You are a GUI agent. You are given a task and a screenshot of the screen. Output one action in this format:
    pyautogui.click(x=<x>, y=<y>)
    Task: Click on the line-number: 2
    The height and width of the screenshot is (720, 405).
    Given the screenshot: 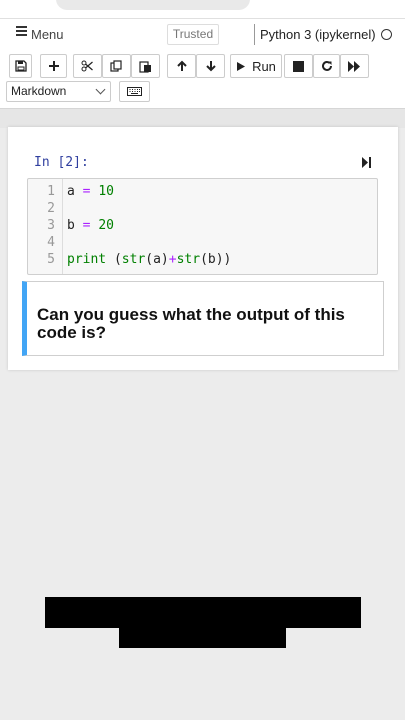 What is the action you would take?
    pyautogui.click(x=51, y=208)
    